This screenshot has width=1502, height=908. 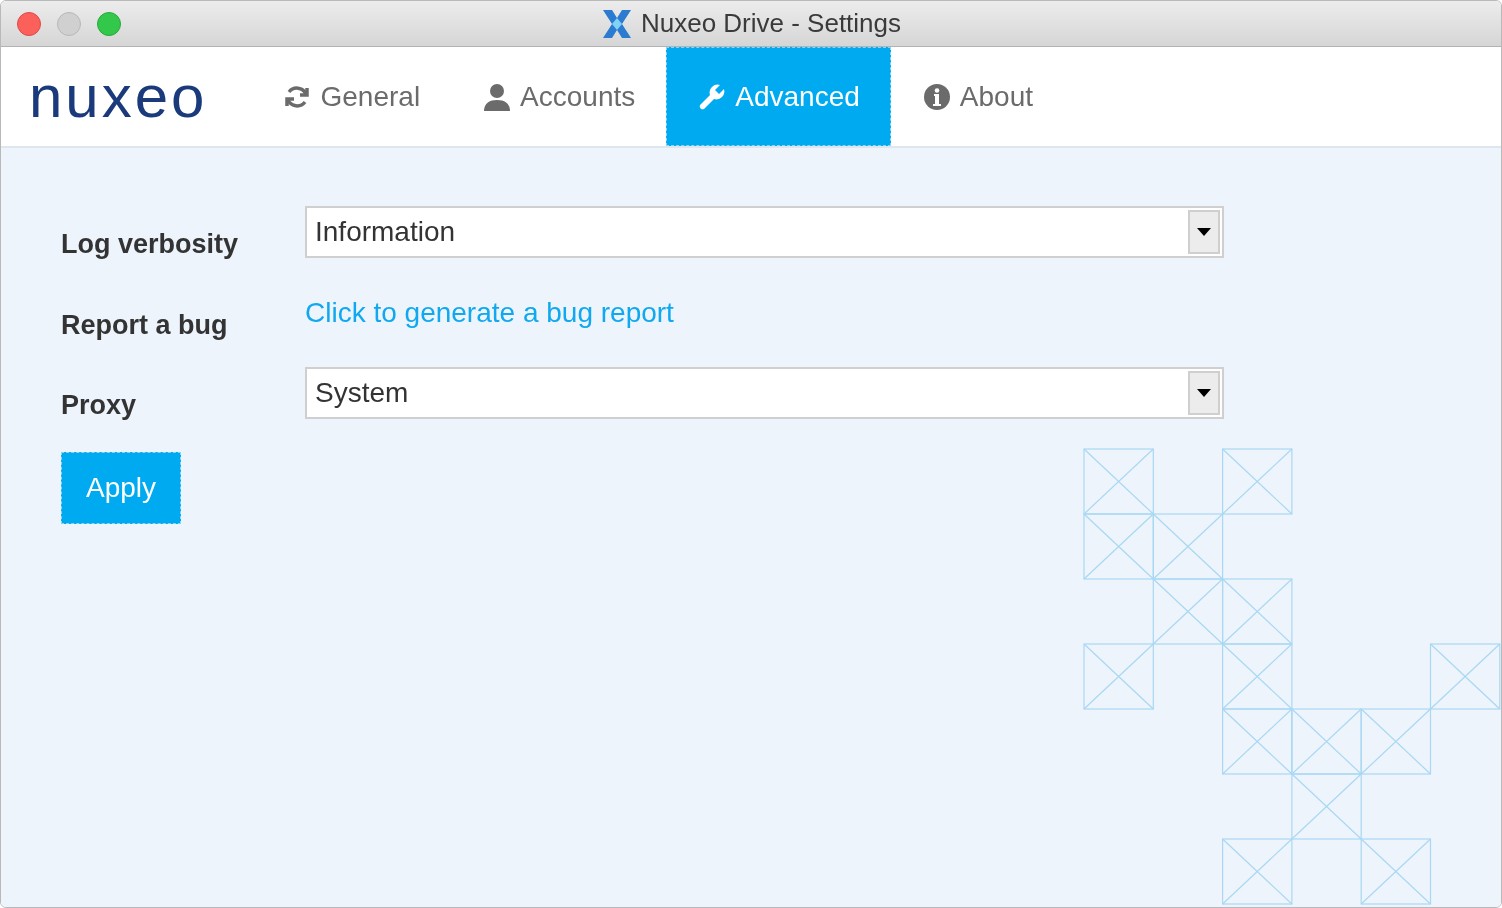 I want to click on logo: nuxeo, so click(x=118, y=96).